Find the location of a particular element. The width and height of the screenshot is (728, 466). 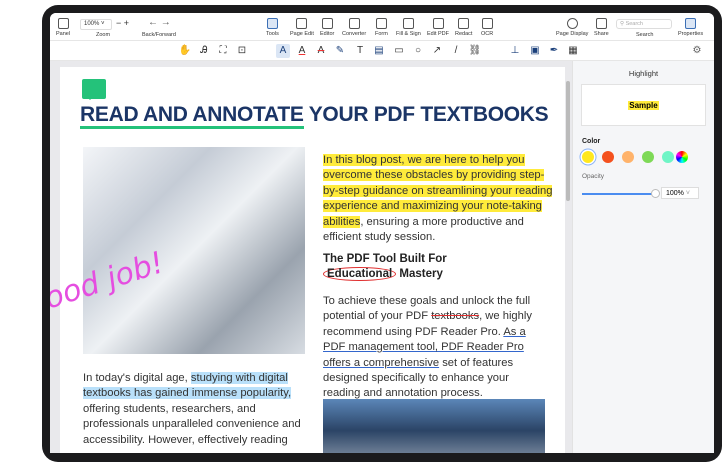

tab-edit-pdf: Edit PDF is located at coordinates (438, 27).